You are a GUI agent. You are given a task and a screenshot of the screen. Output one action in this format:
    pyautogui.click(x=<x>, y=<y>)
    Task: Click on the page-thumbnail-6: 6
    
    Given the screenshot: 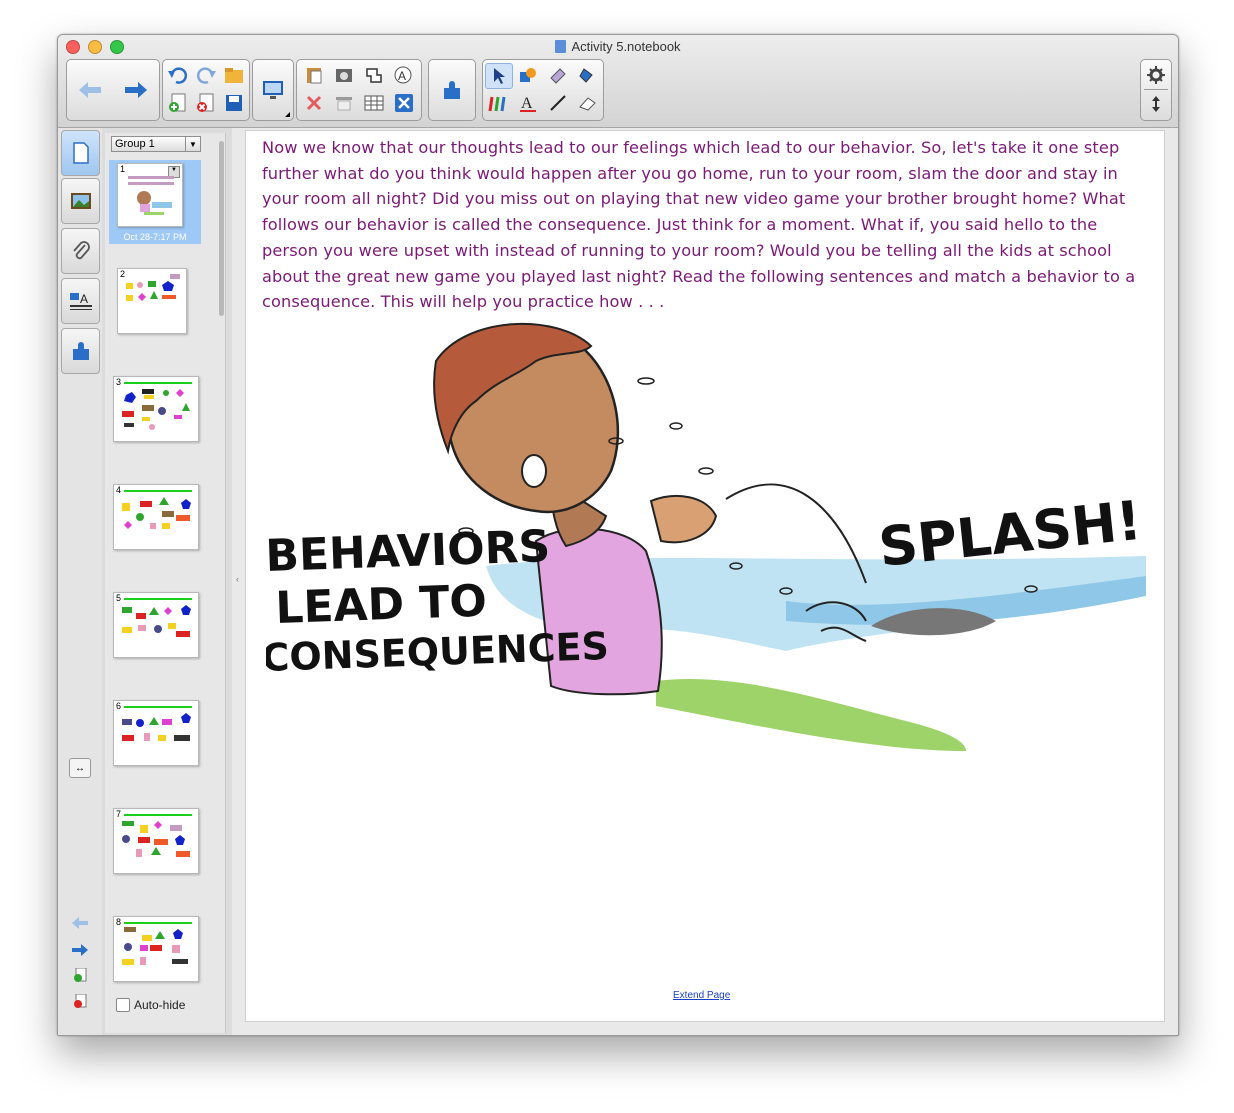 What is the action you would take?
    pyautogui.click(x=156, y=733)
    